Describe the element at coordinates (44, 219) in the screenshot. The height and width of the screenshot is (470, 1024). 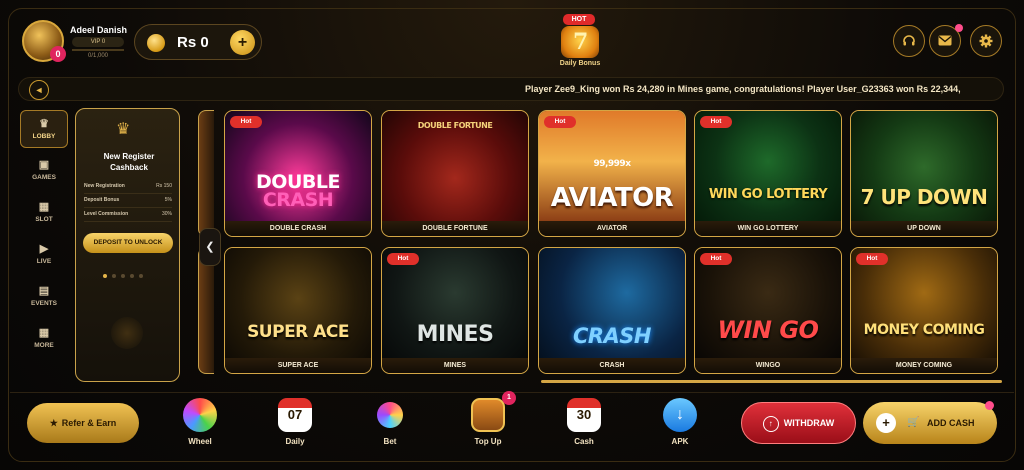
I see `sidebar-item-label: SLOT` at that location.